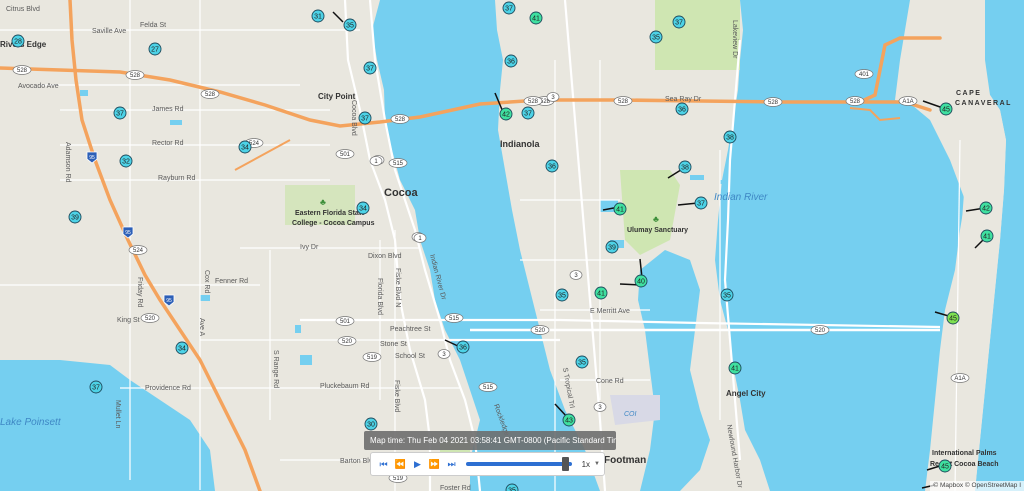 The width and height of the screenshot is (1024, 491). I want to click on temperature-value: 34, so click(182, 349).